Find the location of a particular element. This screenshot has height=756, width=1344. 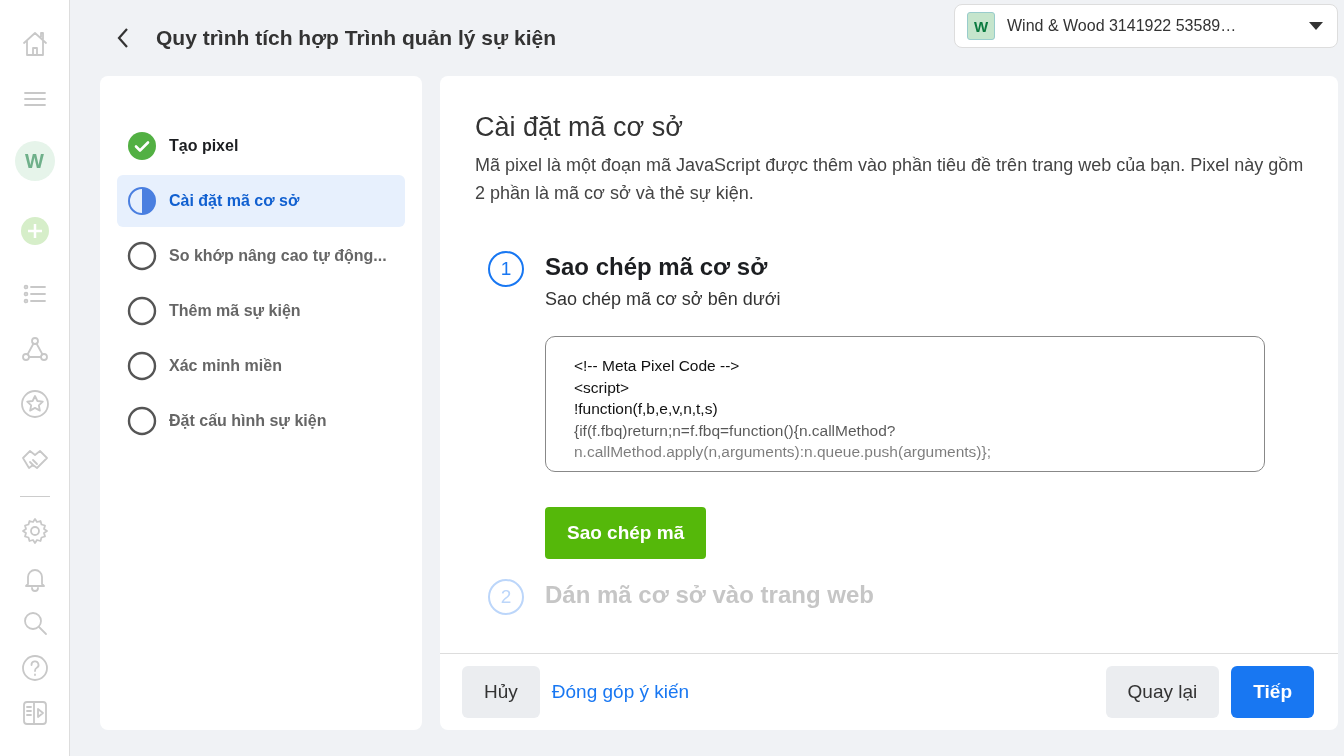

step-item: Cài đặt mã cơ sở is located at coordinates (261, 201).